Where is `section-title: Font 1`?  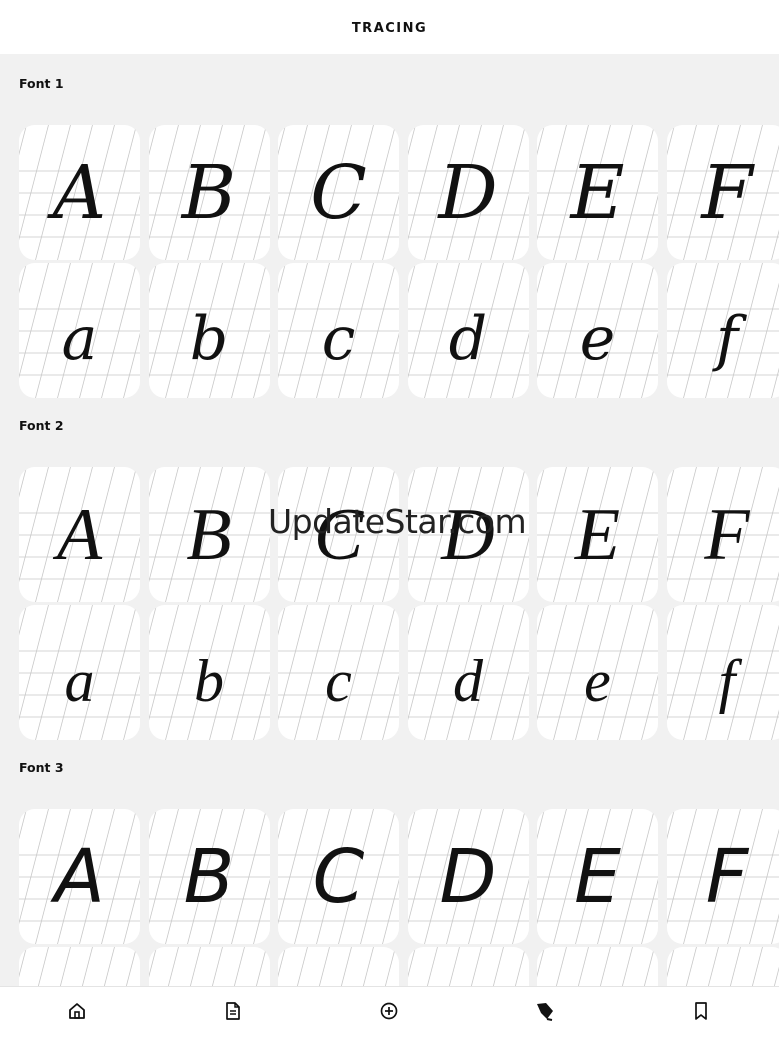
section-title: Font 1 is located at coordinates (41, 83).